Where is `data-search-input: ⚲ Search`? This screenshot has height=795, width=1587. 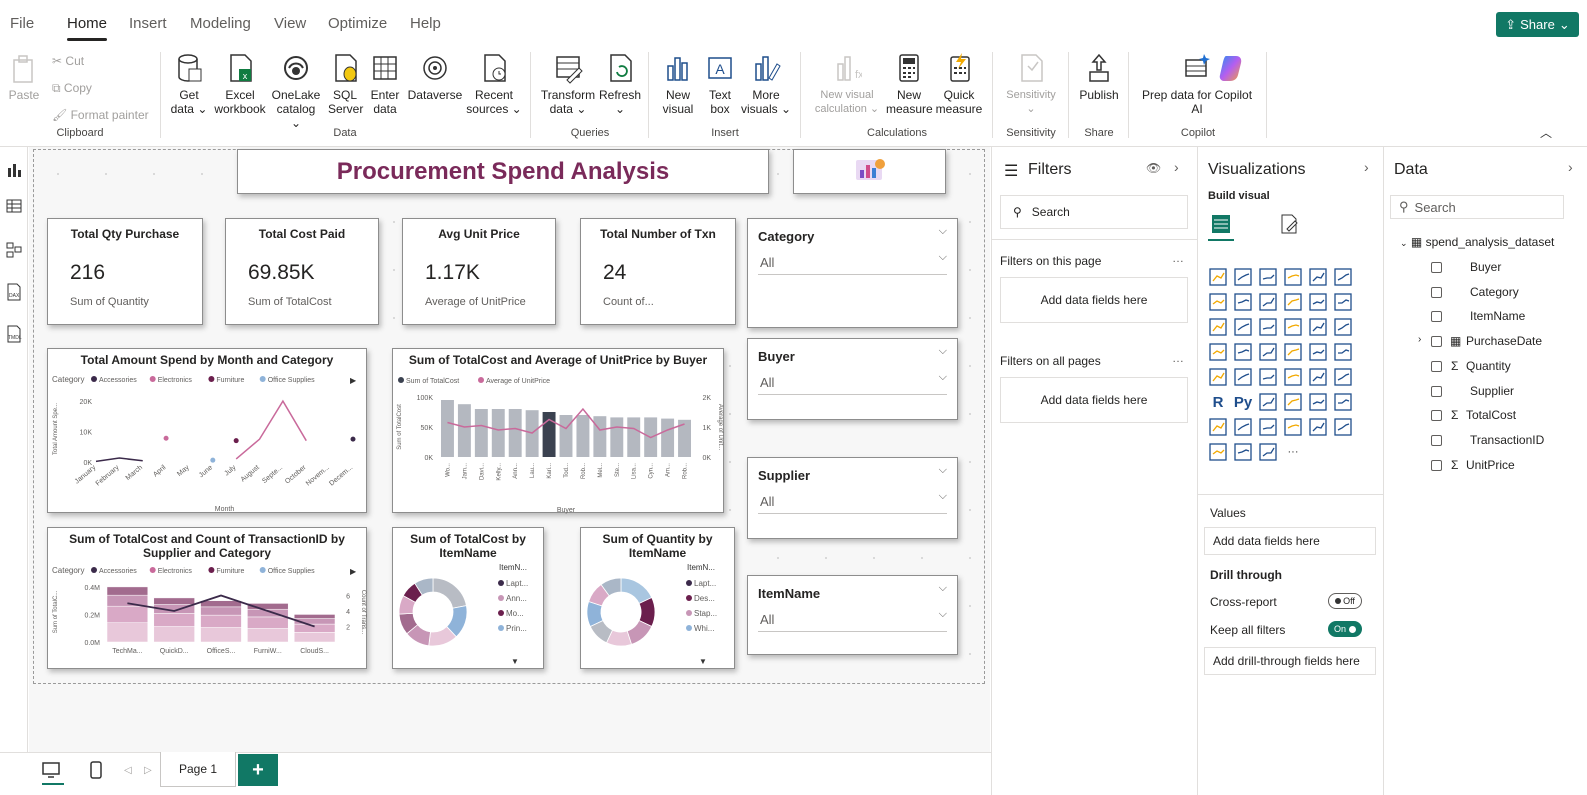
data-search-input: ⚲ Search is located at coordinates (1477, 207).